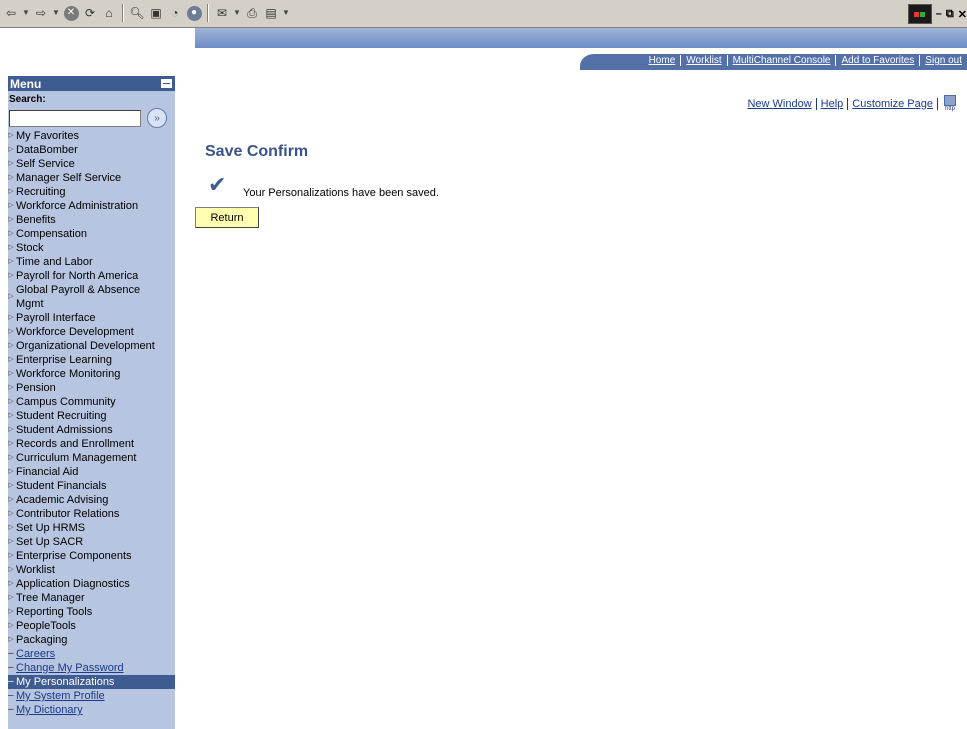 Image resolution: width=967 pixels, height=729 pixels. What do you see at coordinates (91, 136) in the screenshot?
I see `menu-item-my-favorites: ▷ My Favorites` at bounding box center [91, 136].